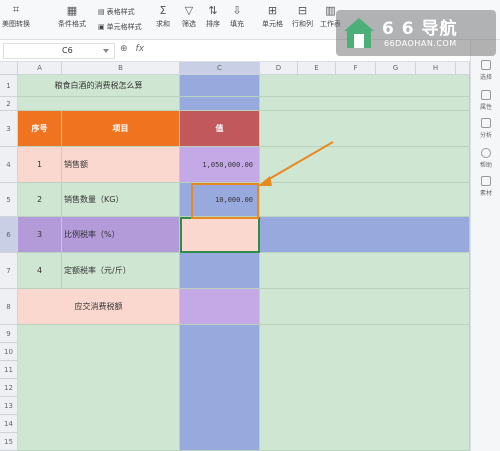  I want to click on row-header: 7, so click(9, 271).